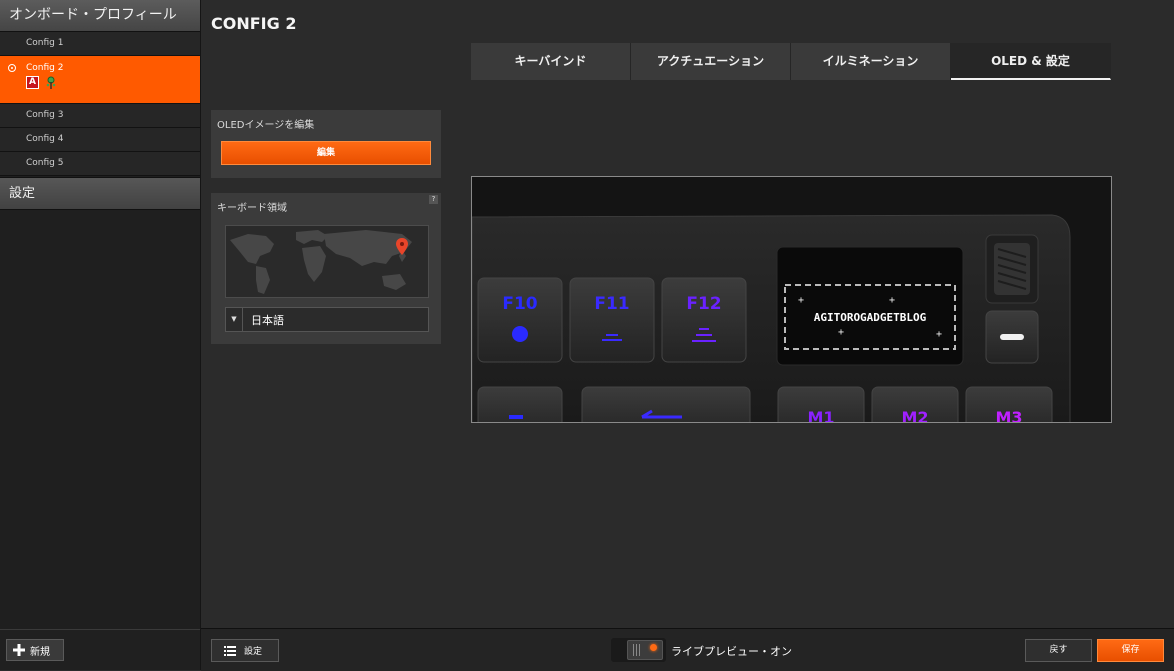 The width and height of the screenshot is (1174, 671). What do you see at coordinates (32, 82) in the screenshot?
I see `adobe-app-icon: A` at bounding box center [32, 82].